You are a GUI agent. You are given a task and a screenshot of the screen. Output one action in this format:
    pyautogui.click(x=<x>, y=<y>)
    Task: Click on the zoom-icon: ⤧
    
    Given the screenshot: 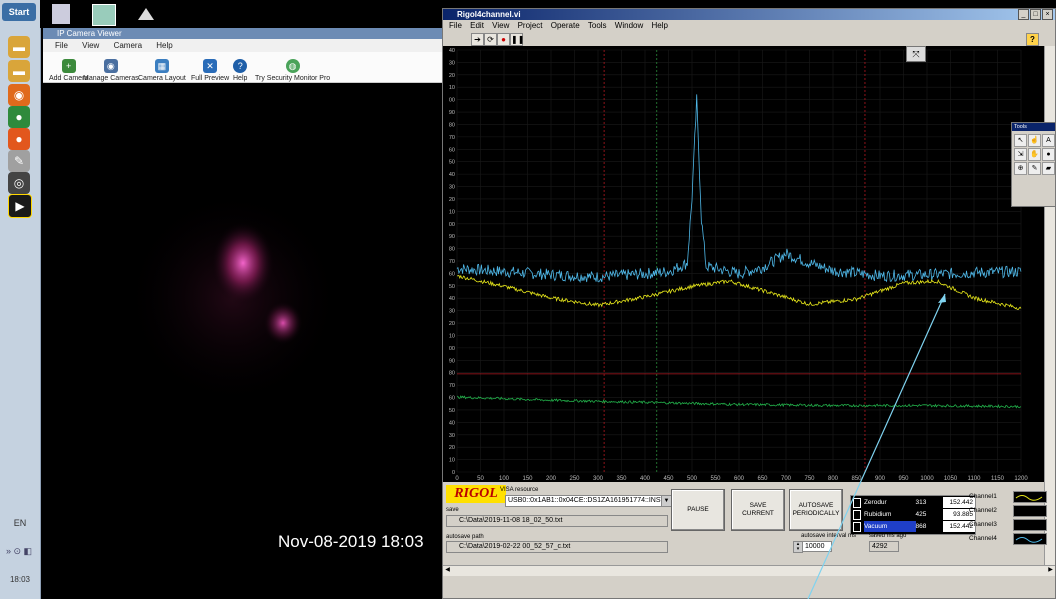 What is the action you would take?
    pyautogui.click(x=916, y=54)
    